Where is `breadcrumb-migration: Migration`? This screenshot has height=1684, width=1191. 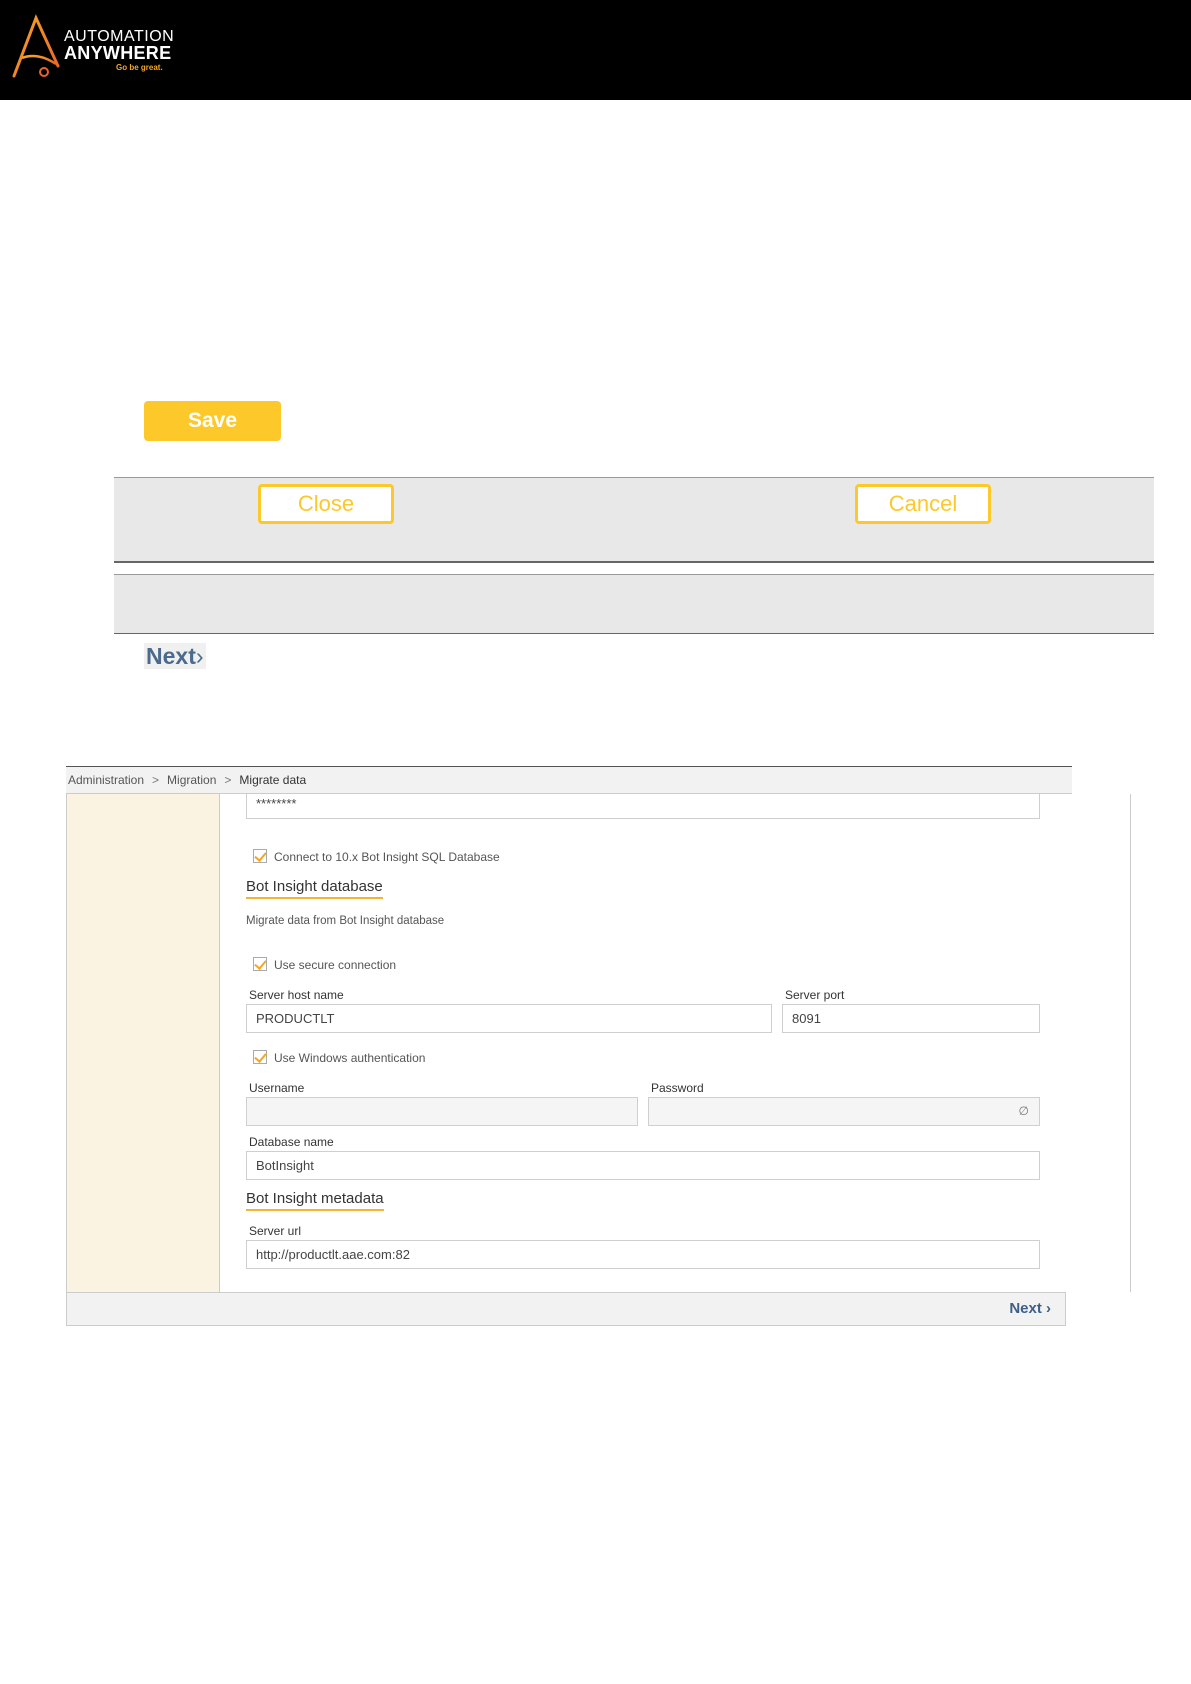
breadcrumb-migration: Migration is located at coordinates (191, 780).